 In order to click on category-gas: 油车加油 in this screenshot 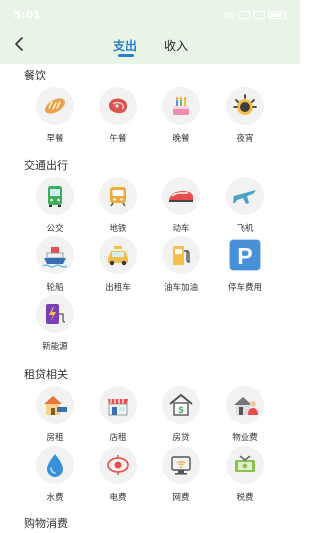, I will do `click(181, 264)`.